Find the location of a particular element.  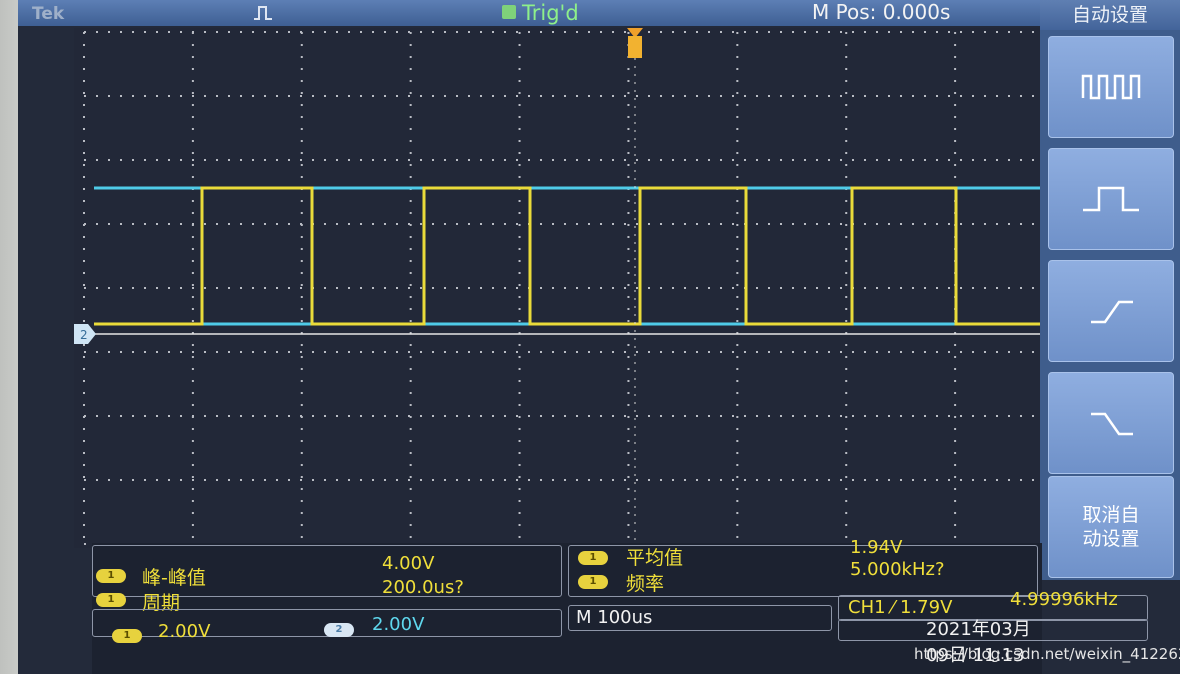

meas-4-channel-badge: 1 is located at coordinates (593, 582).